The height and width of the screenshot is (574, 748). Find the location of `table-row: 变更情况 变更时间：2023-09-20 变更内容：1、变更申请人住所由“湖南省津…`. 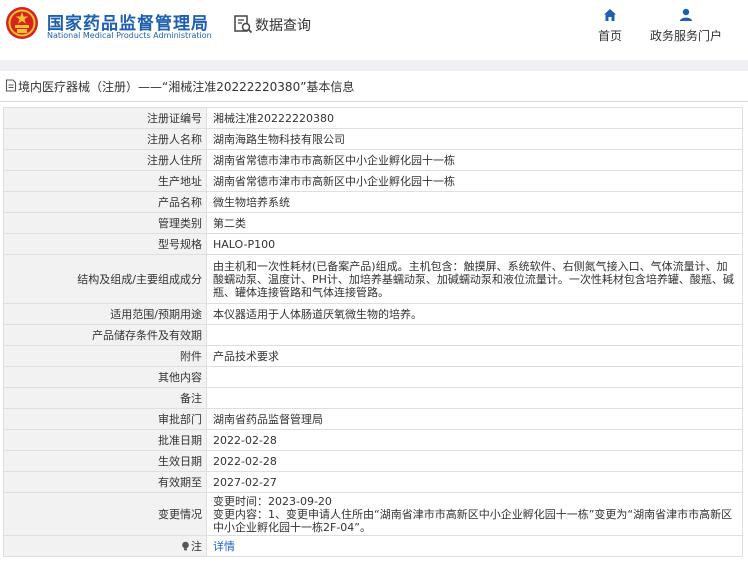

table-row: 变更情况 变更时间：2023-09-20 变更内容：1、变更申请人住所由“湖南省津… is located at coordinates (373, 514).